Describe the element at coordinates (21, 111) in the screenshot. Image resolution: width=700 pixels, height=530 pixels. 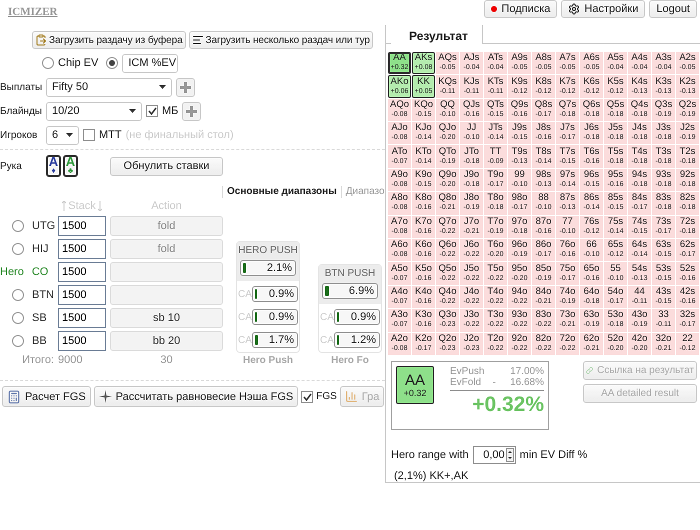
I see `field-label: Блайнды` at that location.